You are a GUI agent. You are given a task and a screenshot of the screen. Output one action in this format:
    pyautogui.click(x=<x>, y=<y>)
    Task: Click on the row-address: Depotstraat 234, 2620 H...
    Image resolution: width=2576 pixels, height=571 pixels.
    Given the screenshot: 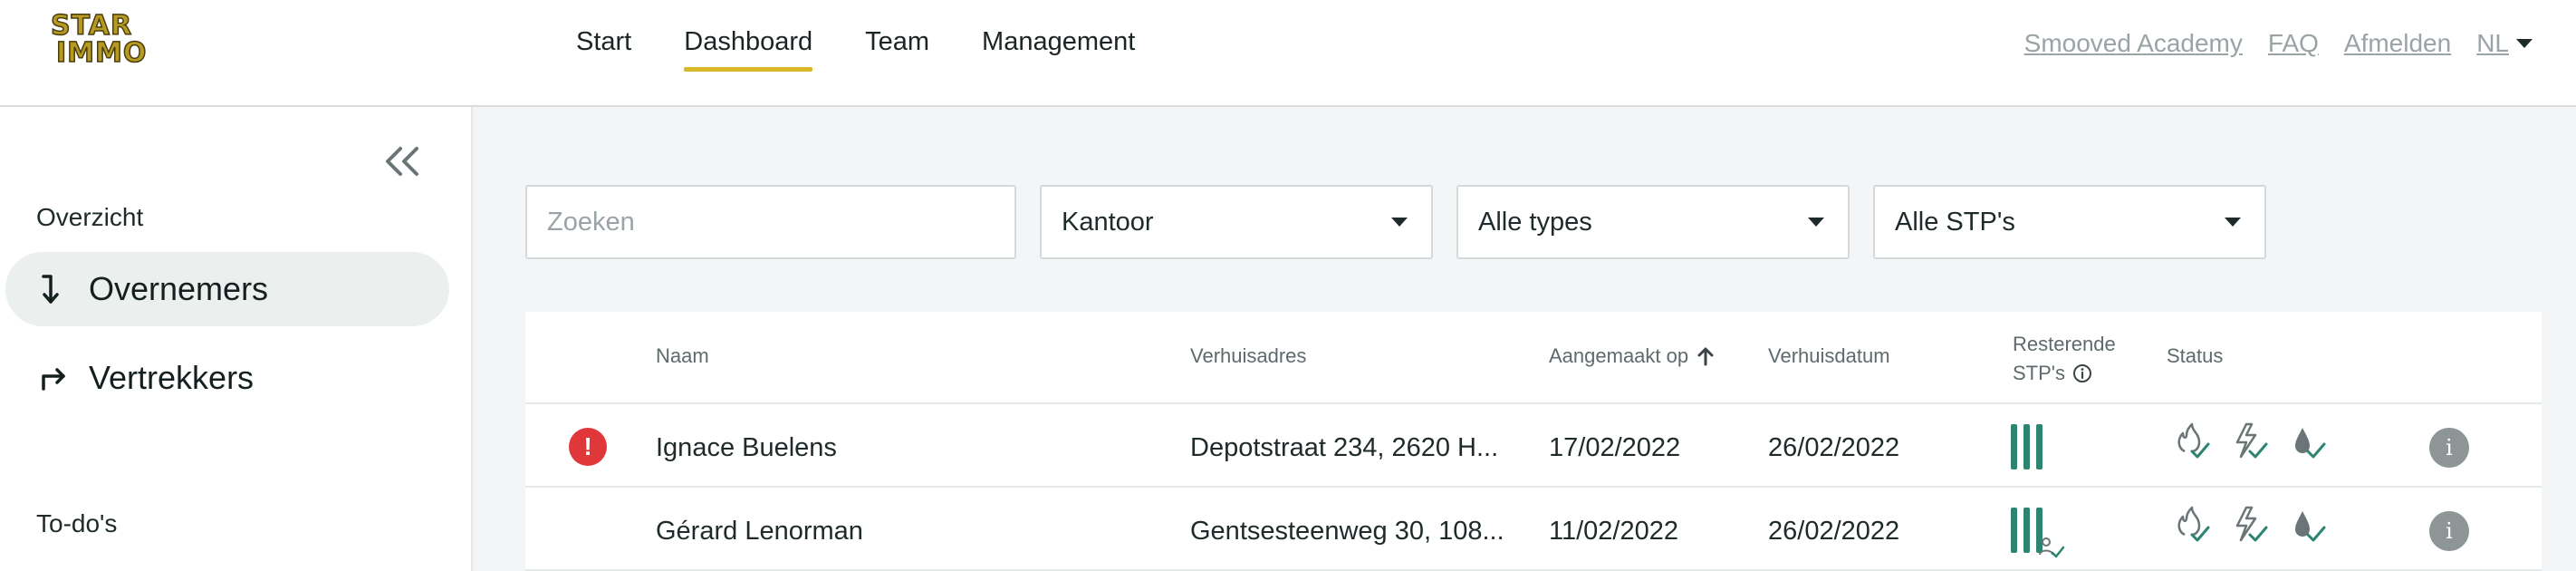 What is the action you would take?
    pyautogui.click(x=1344, y=447)
    